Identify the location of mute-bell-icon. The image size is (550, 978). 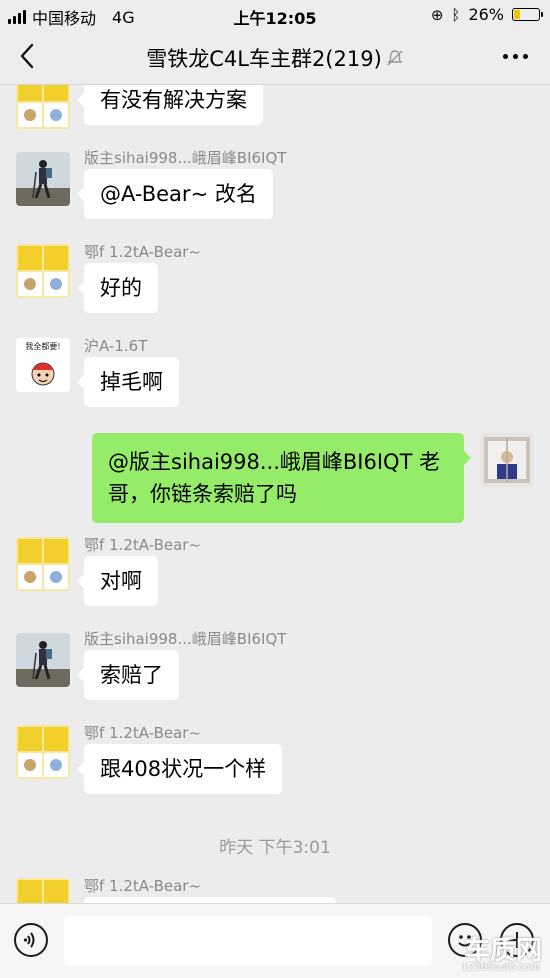
(395, 60).